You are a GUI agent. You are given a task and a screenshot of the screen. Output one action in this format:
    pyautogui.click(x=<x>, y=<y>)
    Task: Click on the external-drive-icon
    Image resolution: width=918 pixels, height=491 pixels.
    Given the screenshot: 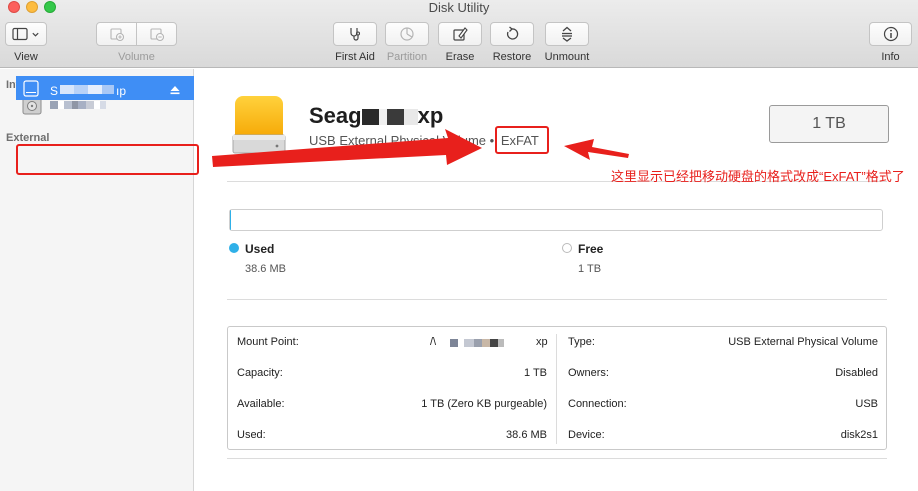 What is the action you would take?
    pyautogui.click(x=259, y=125)
    